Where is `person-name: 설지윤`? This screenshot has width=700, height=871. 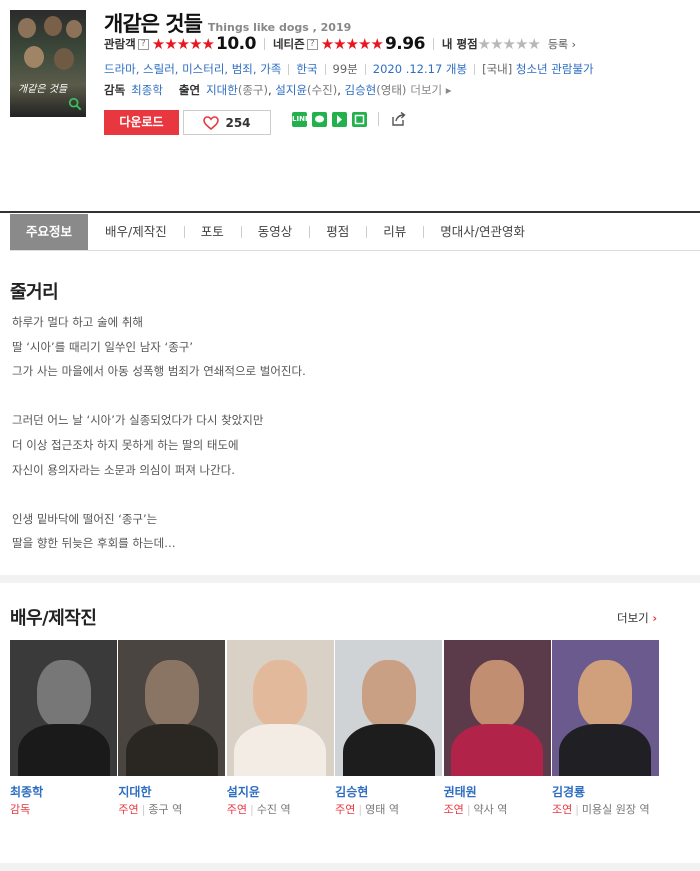
person-name: 설지윤 is located at coordinates (281, 792).